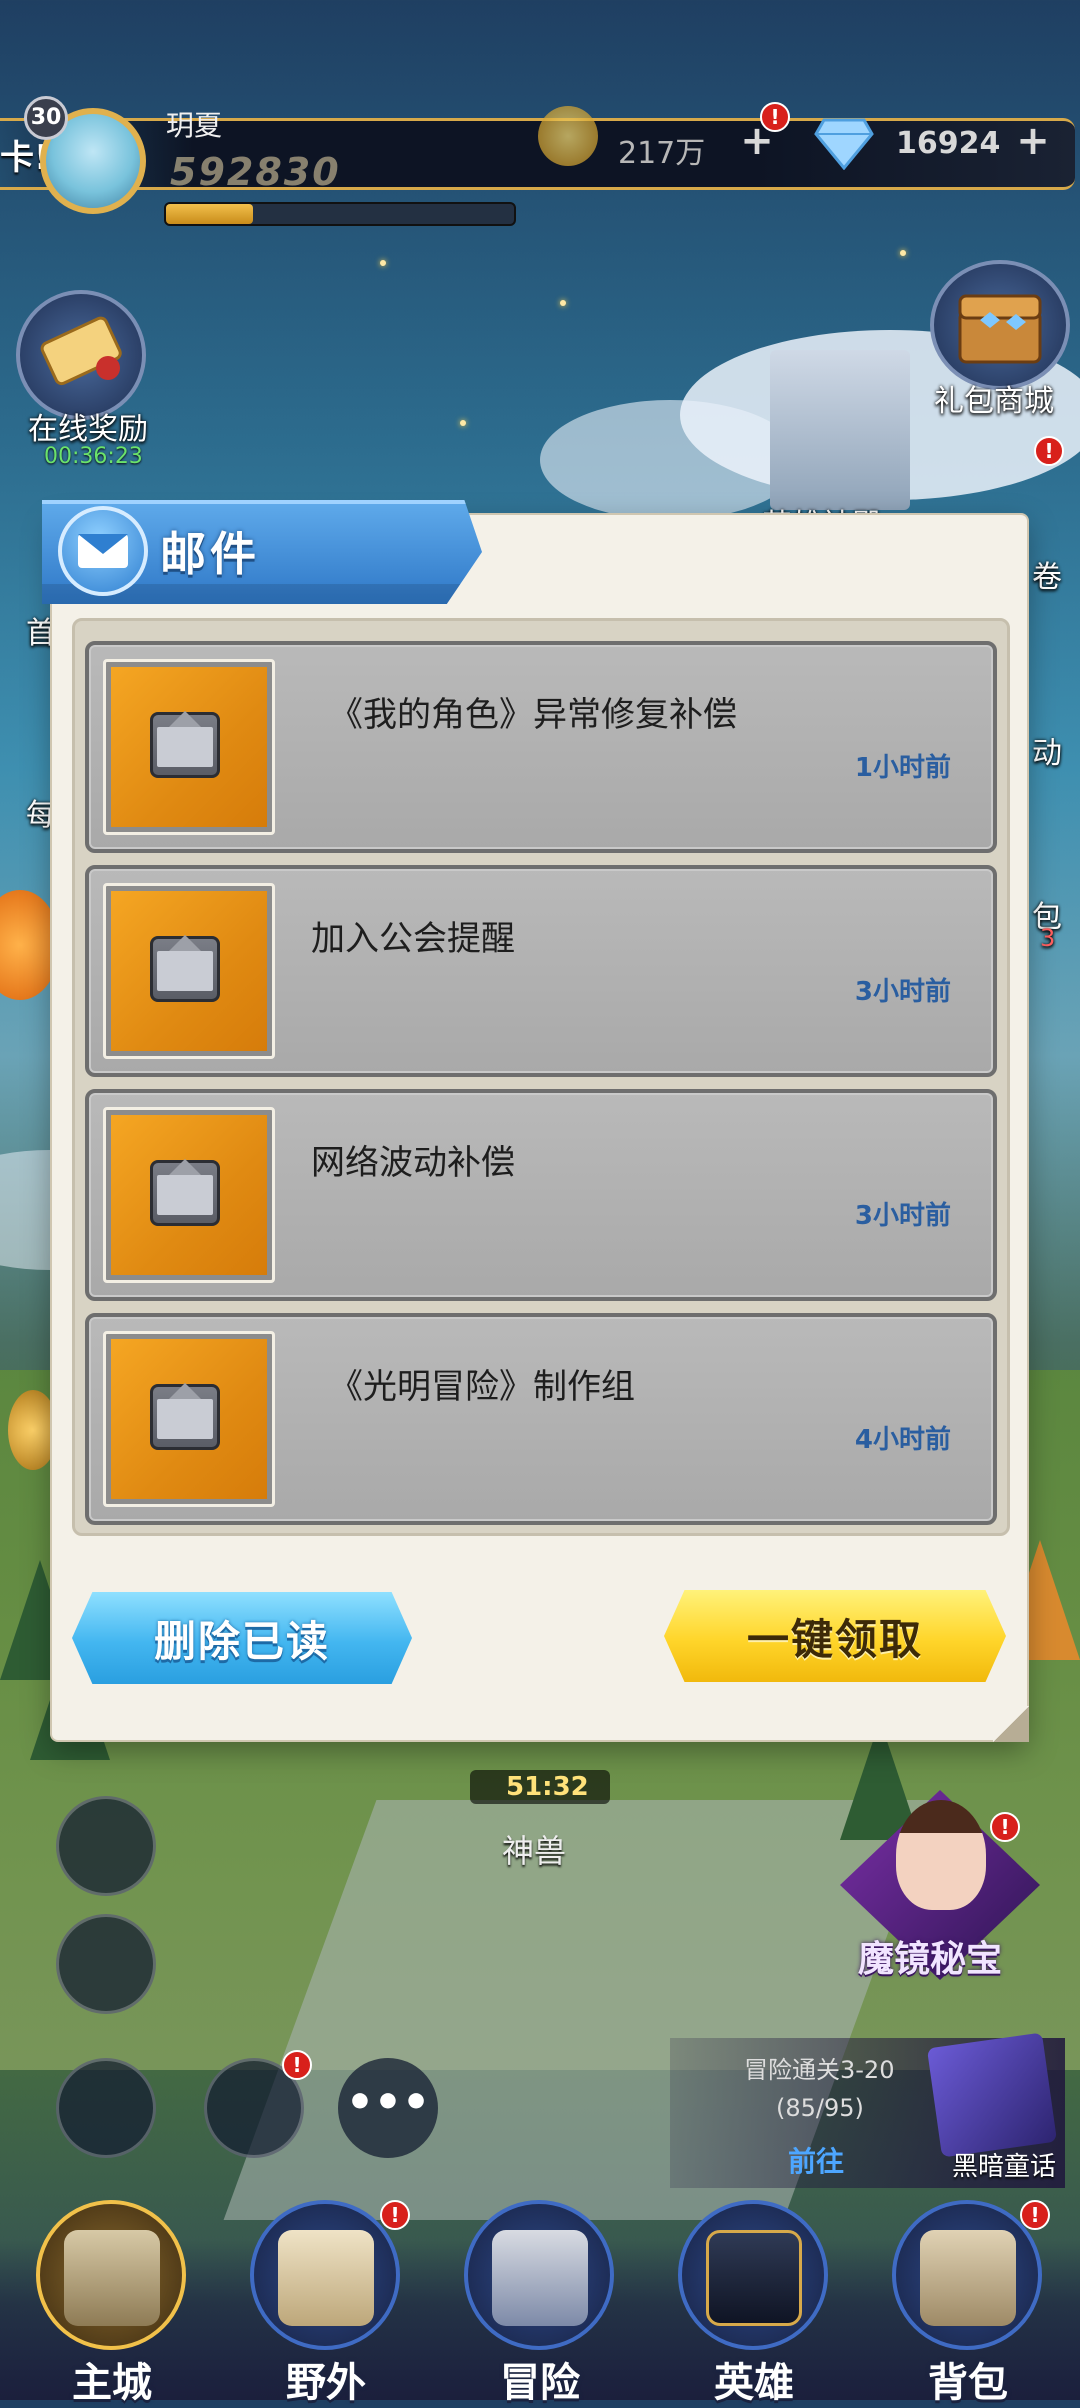 The height and width of the screenshot is (2408, 1080). I want to click on mail-time: 1小时前, so click(902, 768).